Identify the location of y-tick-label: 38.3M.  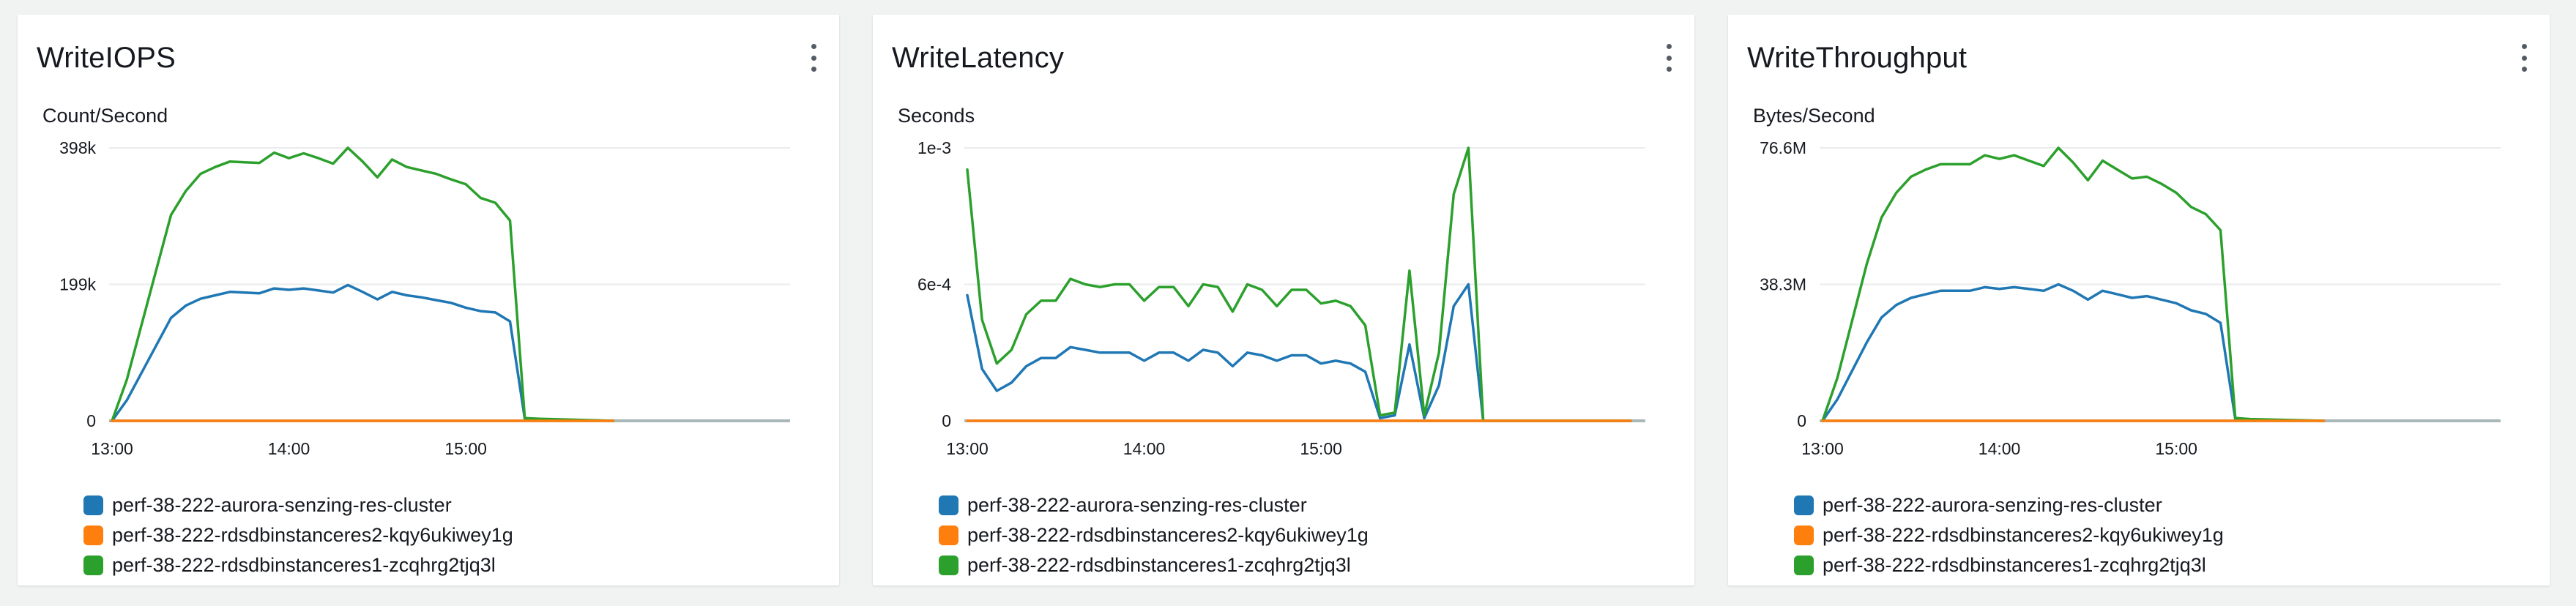
(1783, 285).